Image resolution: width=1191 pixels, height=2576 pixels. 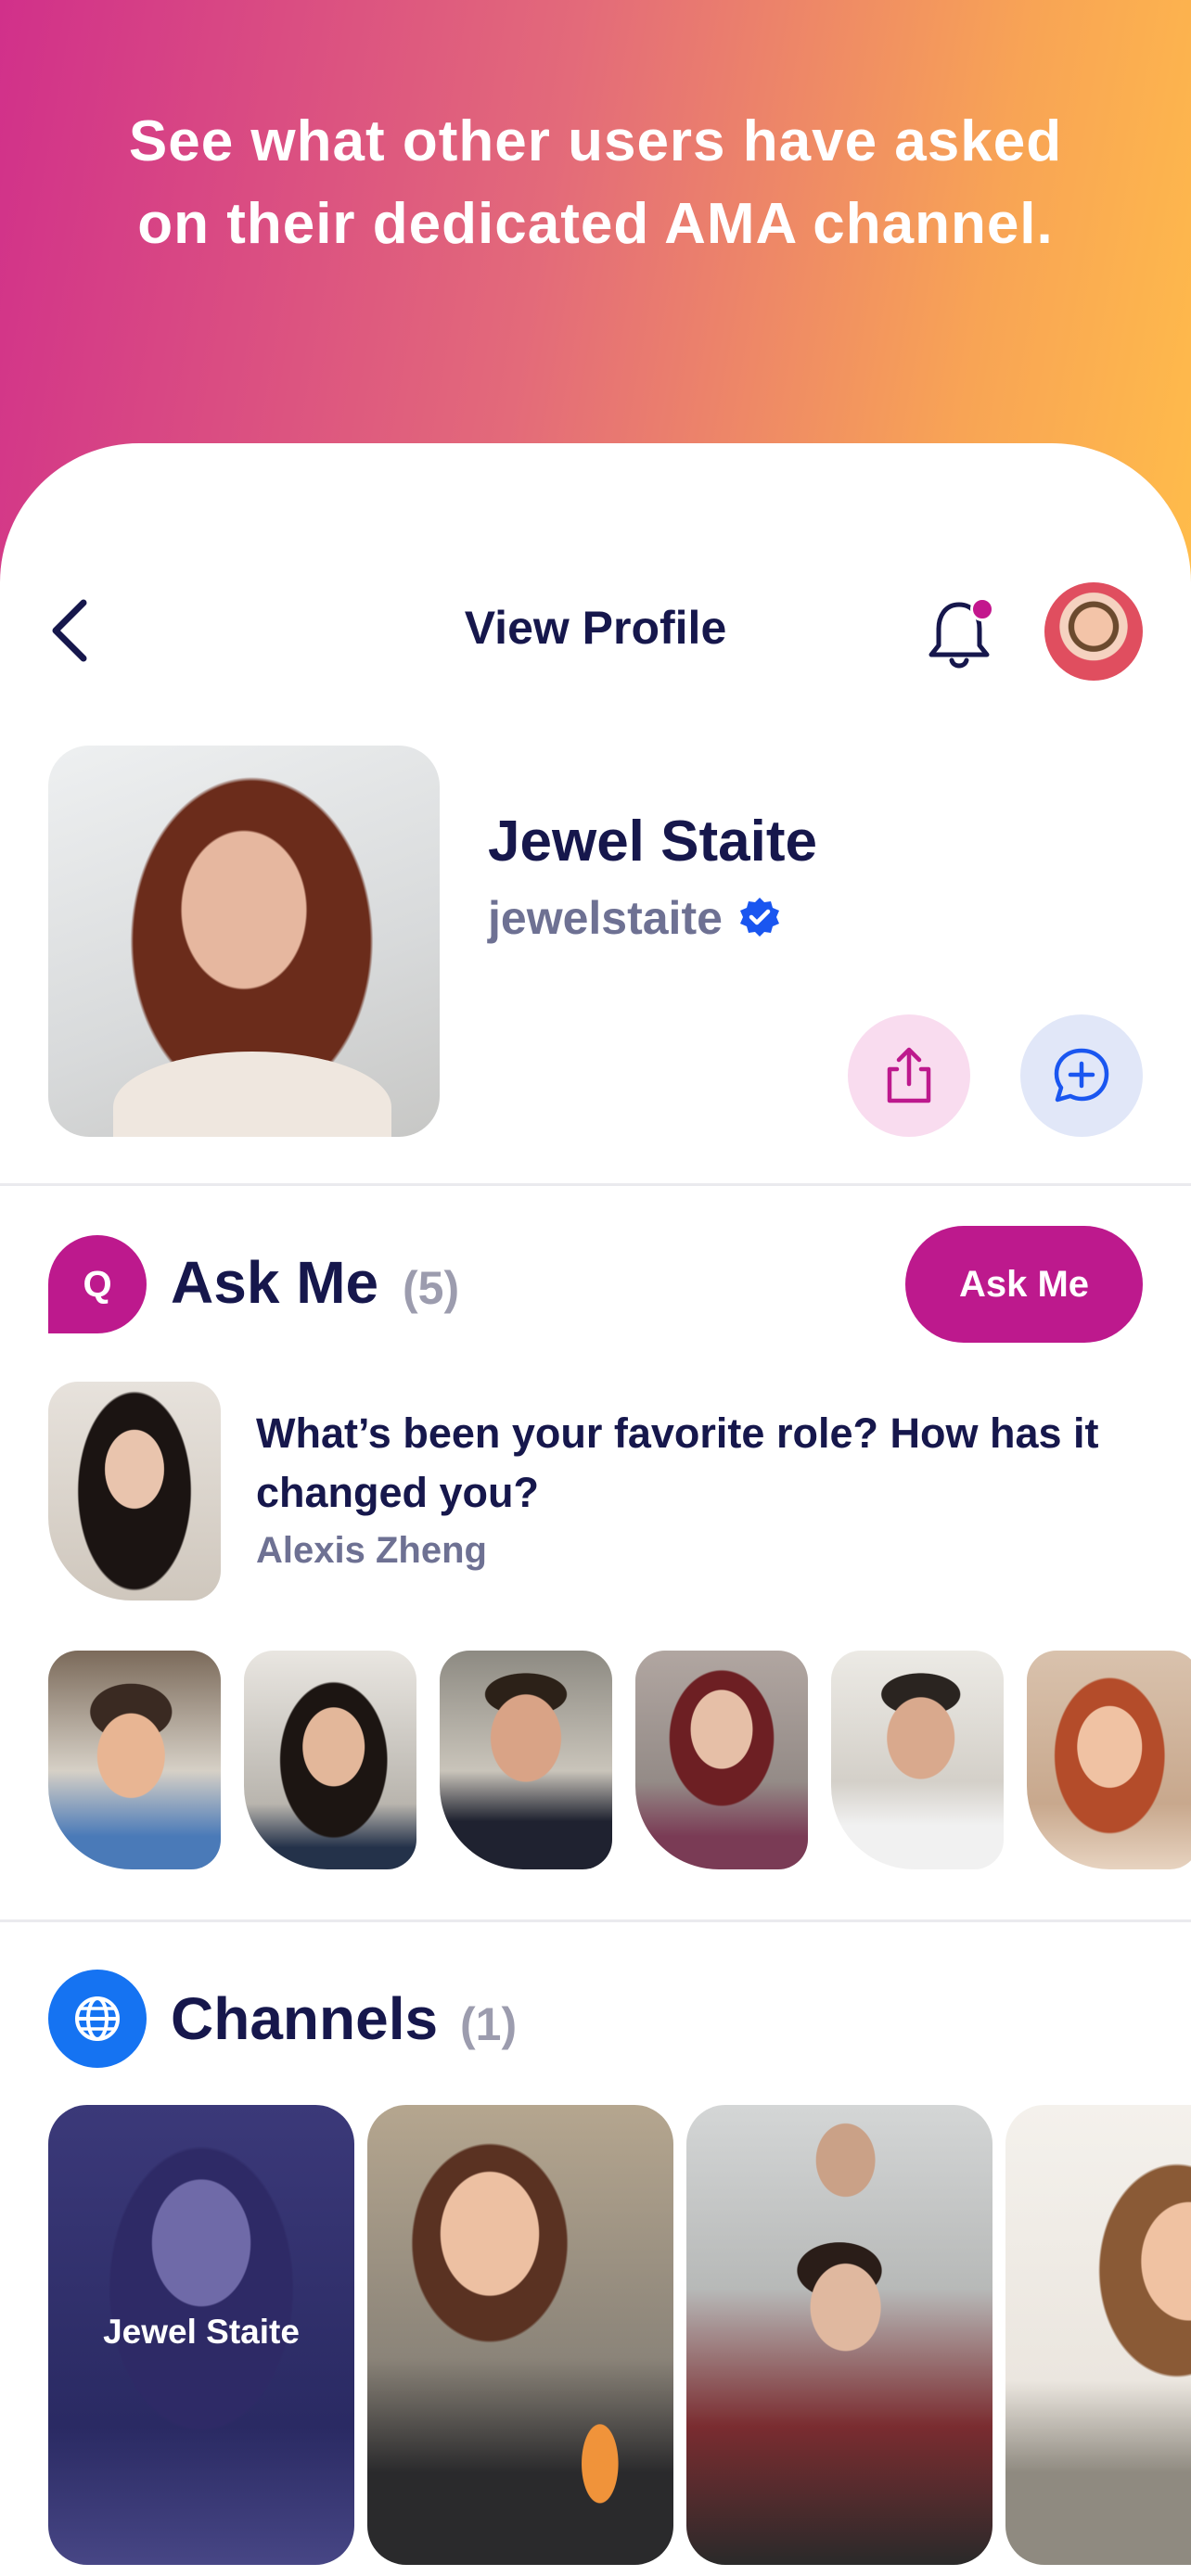 What do you see at coordinates (201, 2332) in the screenshot?
I see `channel-card-label: Jewel Staite` at bounding box center [201, 2332].